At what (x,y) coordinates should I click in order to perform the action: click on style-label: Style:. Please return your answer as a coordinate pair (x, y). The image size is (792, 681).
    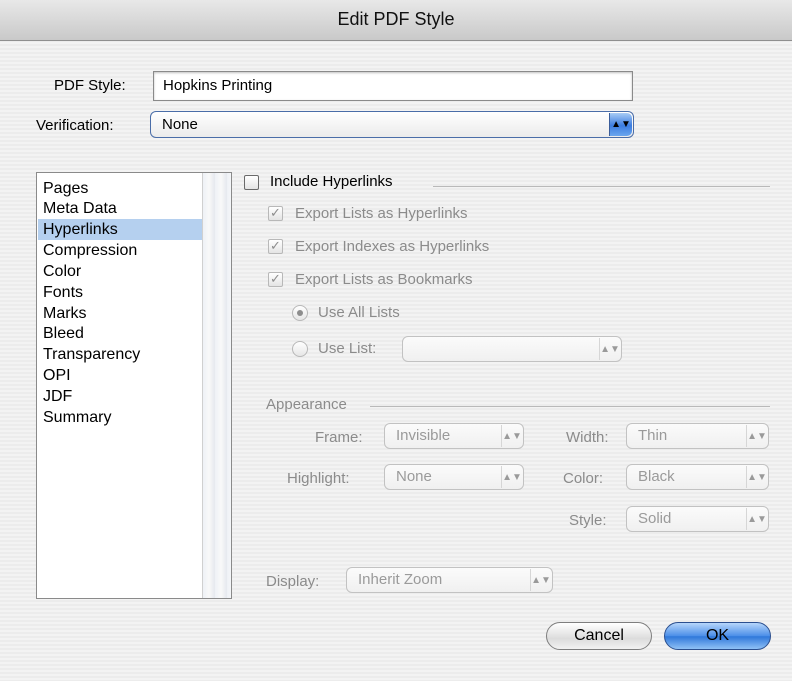
    Looking at the image, I should click on (588, 520).